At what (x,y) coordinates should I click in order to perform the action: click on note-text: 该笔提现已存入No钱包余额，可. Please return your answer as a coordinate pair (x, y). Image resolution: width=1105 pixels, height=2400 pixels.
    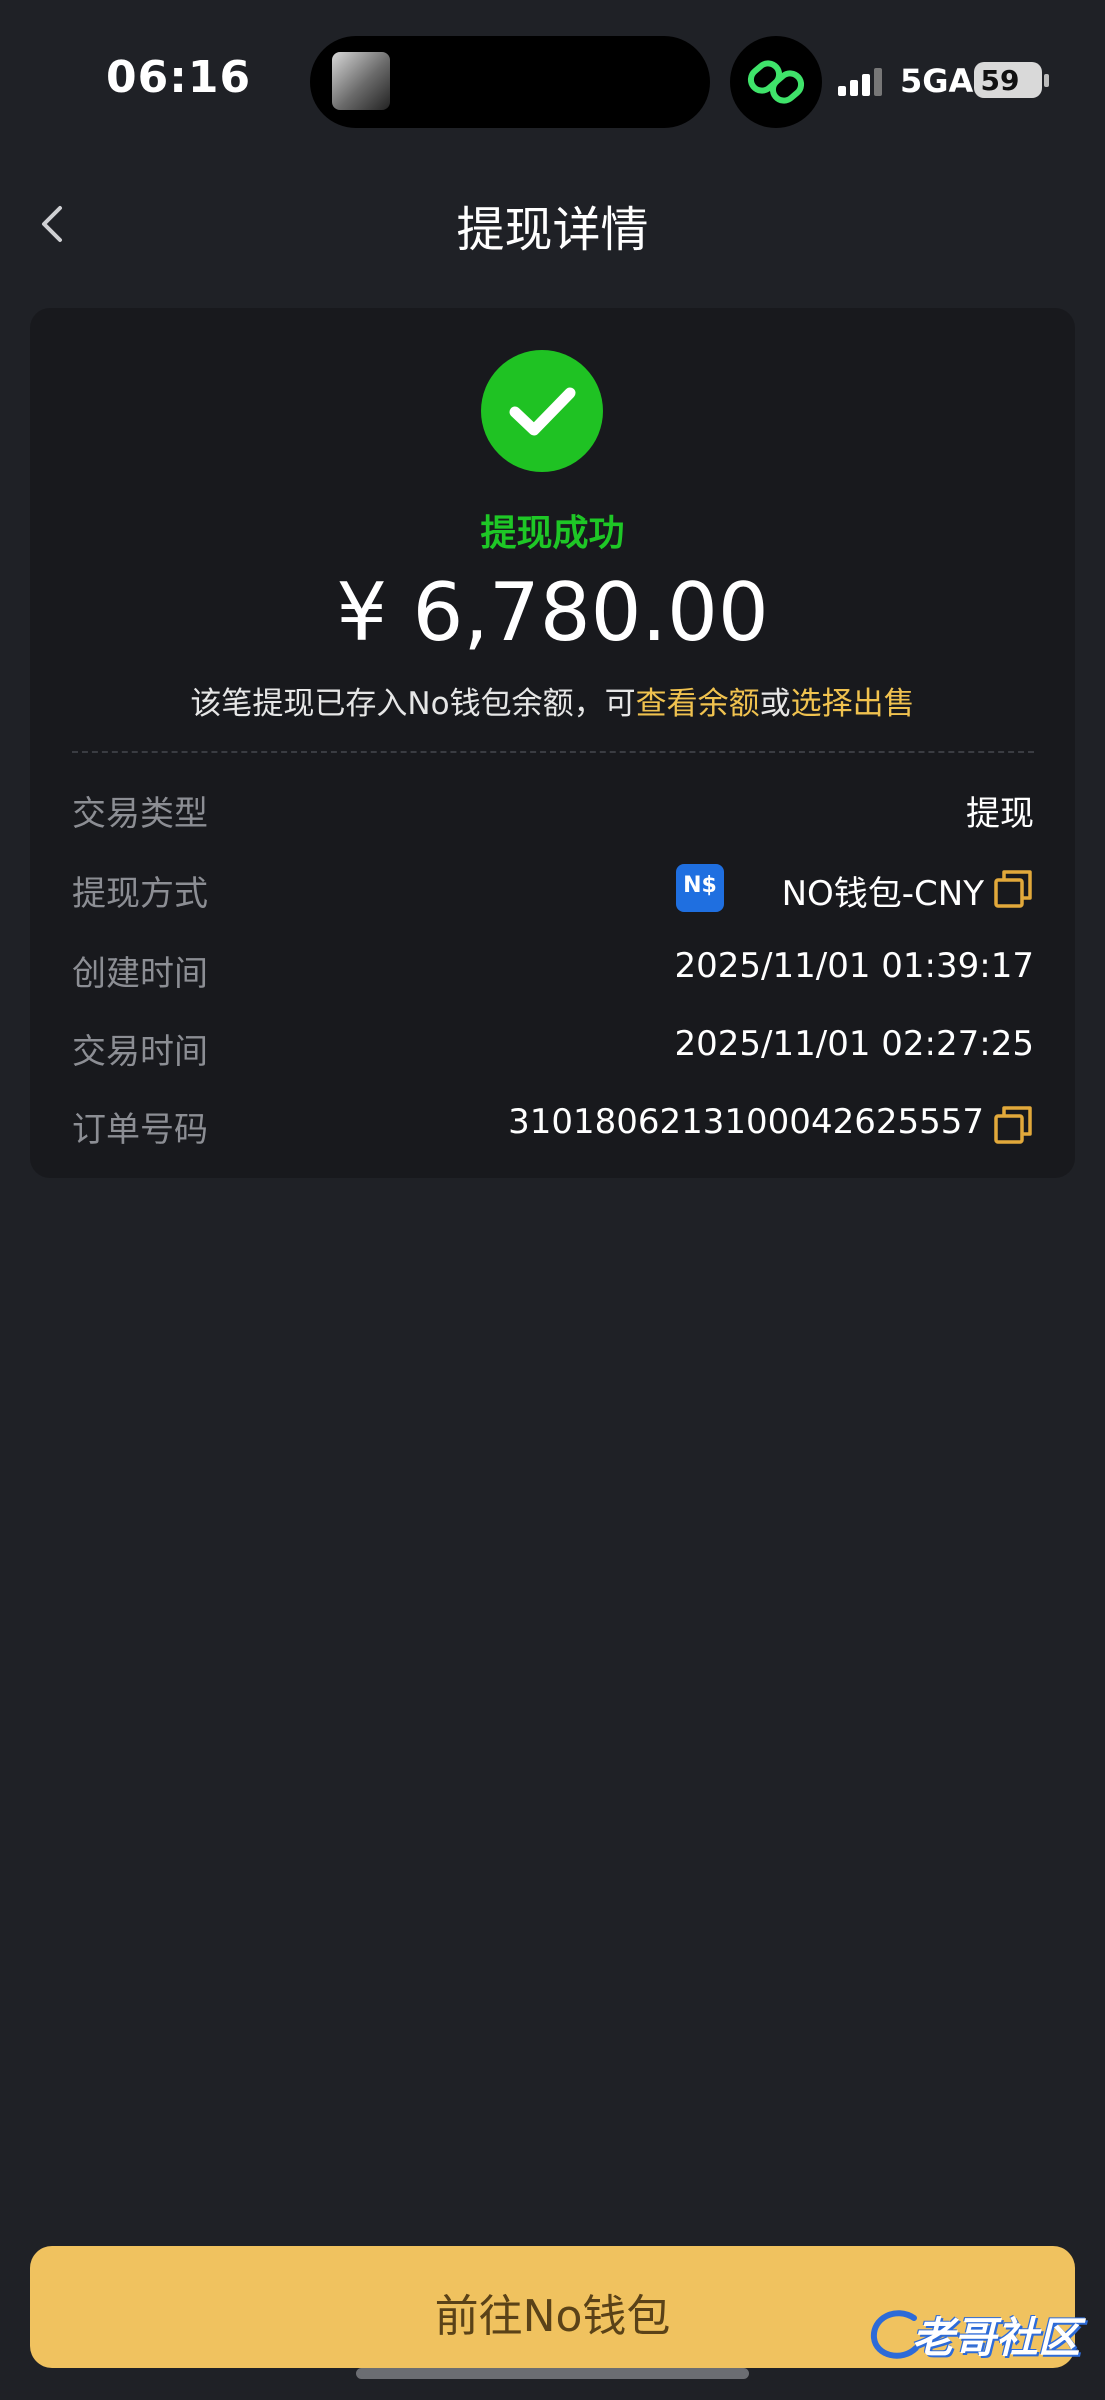
    Looking at the image, I should click on (413, 704).